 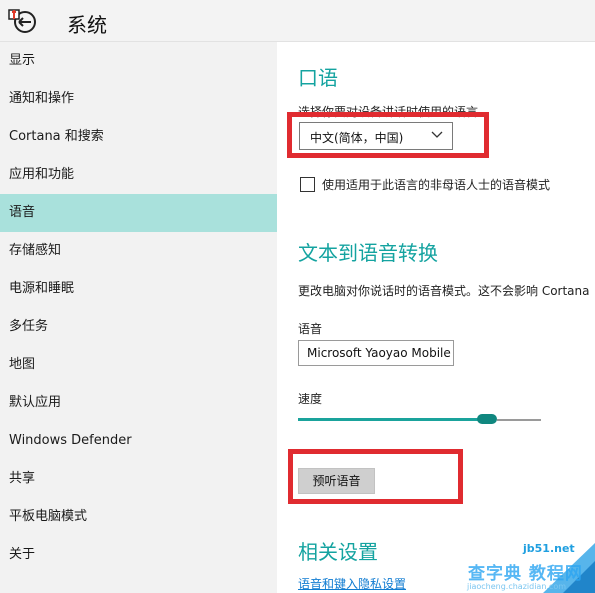 I want to click on language-dropdown-value: 中文(简体，中国), so click(x=357, y=138).